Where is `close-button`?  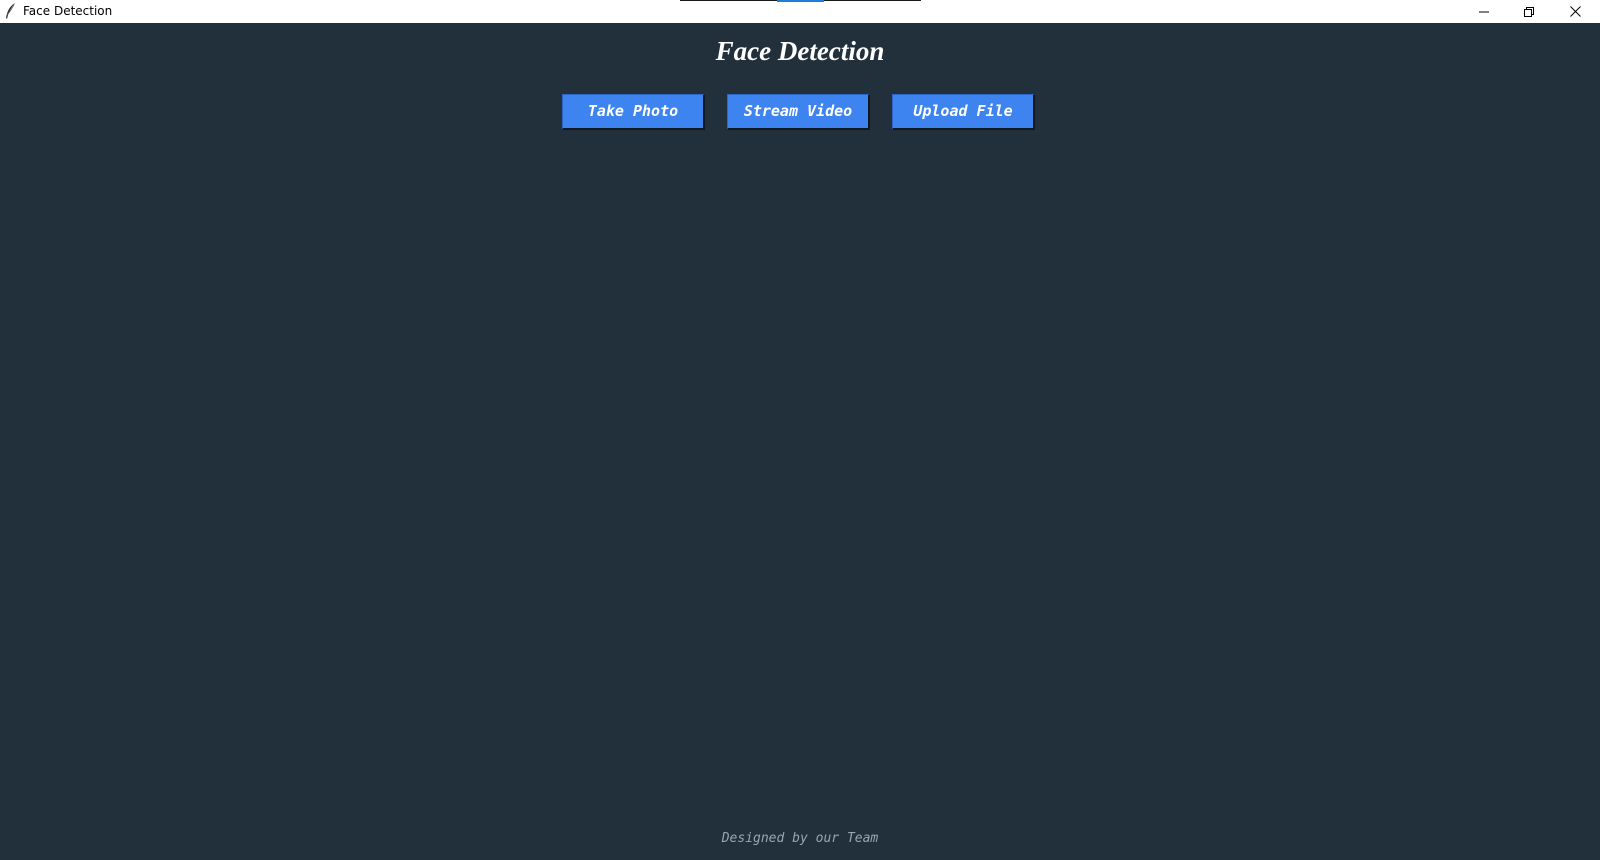 close-button is located at coordinates (1575, 11).